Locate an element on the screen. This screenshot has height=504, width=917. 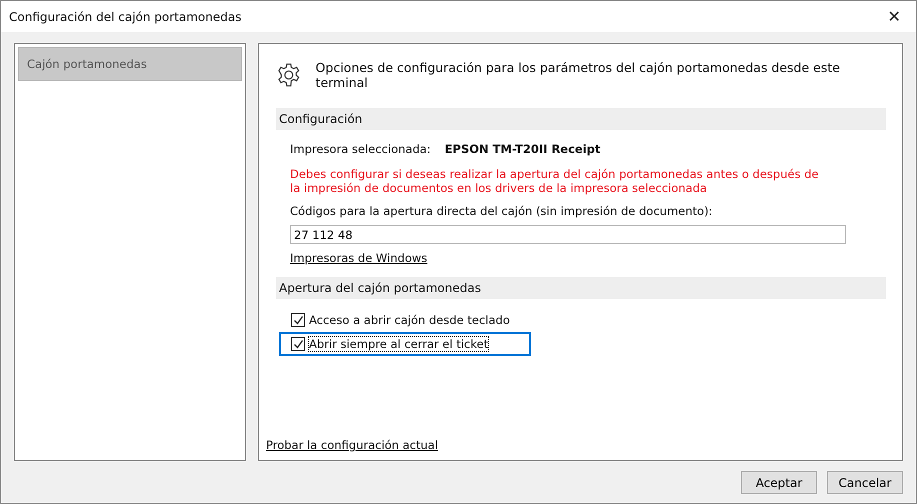
codes-field: 27 112 48 is located at coordinates (568, 234).